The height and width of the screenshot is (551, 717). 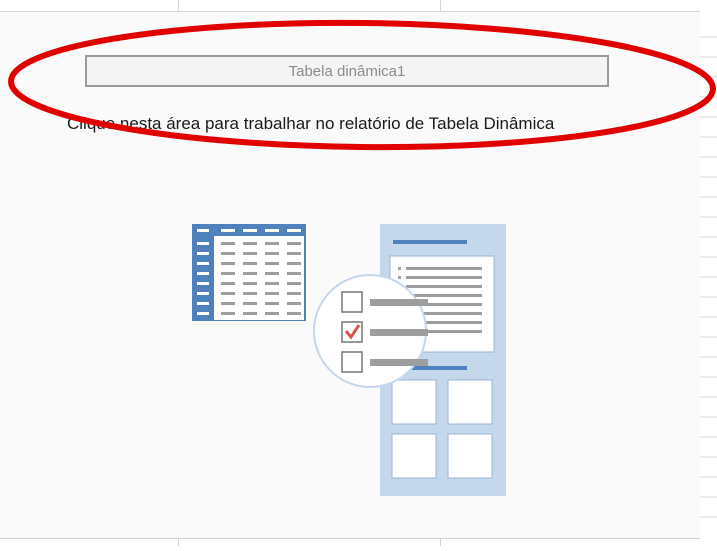 I want to click on field-checkbox-magnifier-icon, so click(x=370, y=331).